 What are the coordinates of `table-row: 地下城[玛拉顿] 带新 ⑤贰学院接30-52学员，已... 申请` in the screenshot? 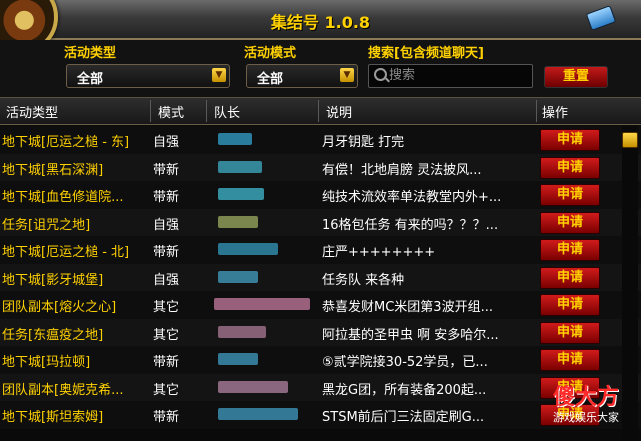 It's located at (320, 360).